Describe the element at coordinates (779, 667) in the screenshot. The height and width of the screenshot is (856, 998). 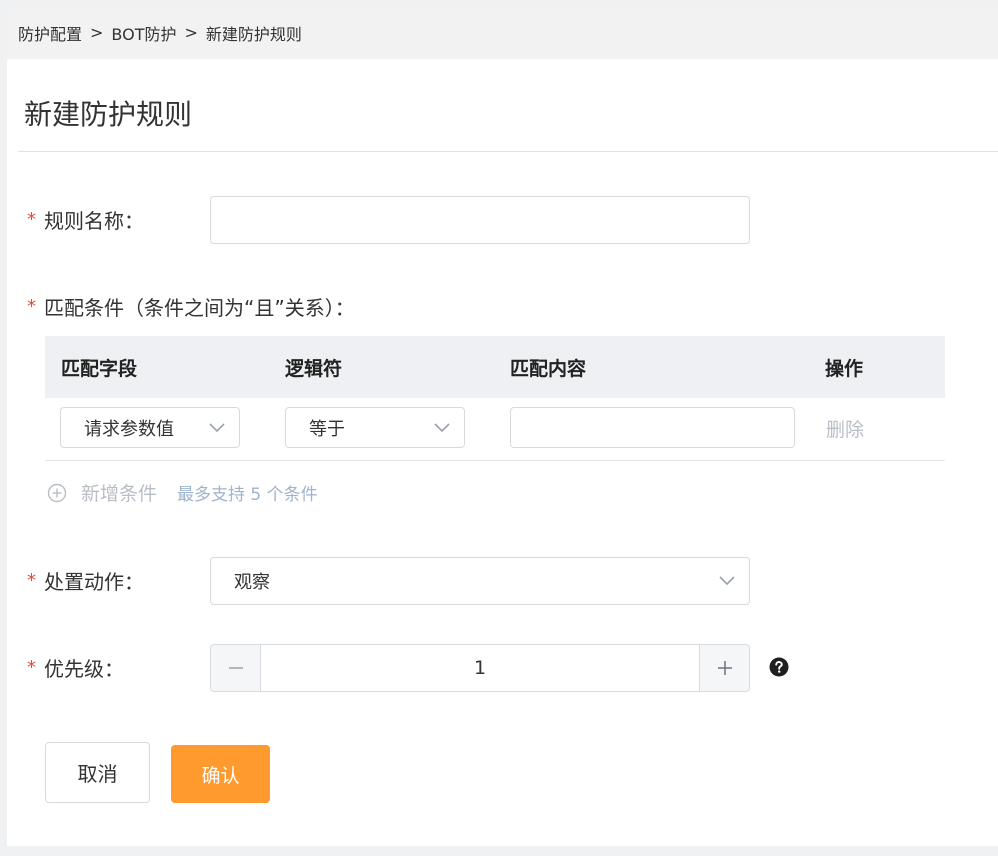
I see `question-circle-icon` at that location.